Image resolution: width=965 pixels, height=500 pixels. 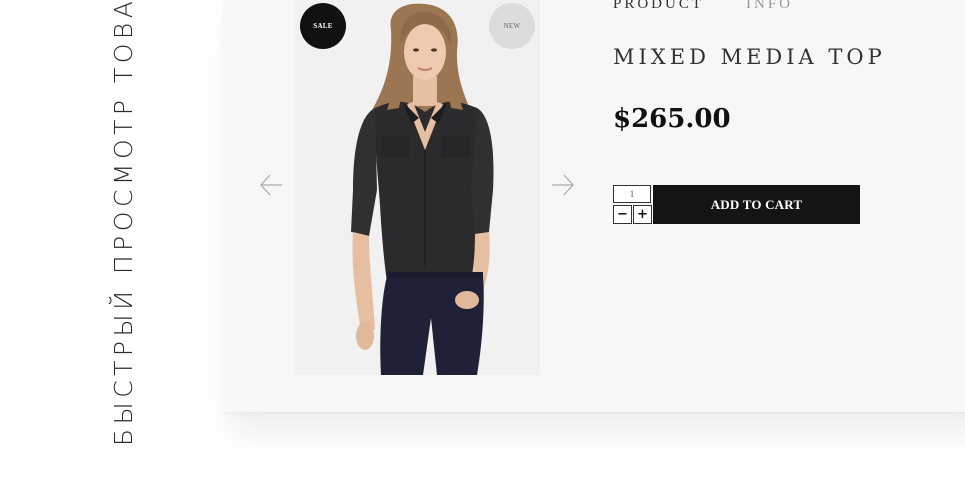 I want to click on product-tabs: PRODUCT INFO, so click(x=703, y=6).